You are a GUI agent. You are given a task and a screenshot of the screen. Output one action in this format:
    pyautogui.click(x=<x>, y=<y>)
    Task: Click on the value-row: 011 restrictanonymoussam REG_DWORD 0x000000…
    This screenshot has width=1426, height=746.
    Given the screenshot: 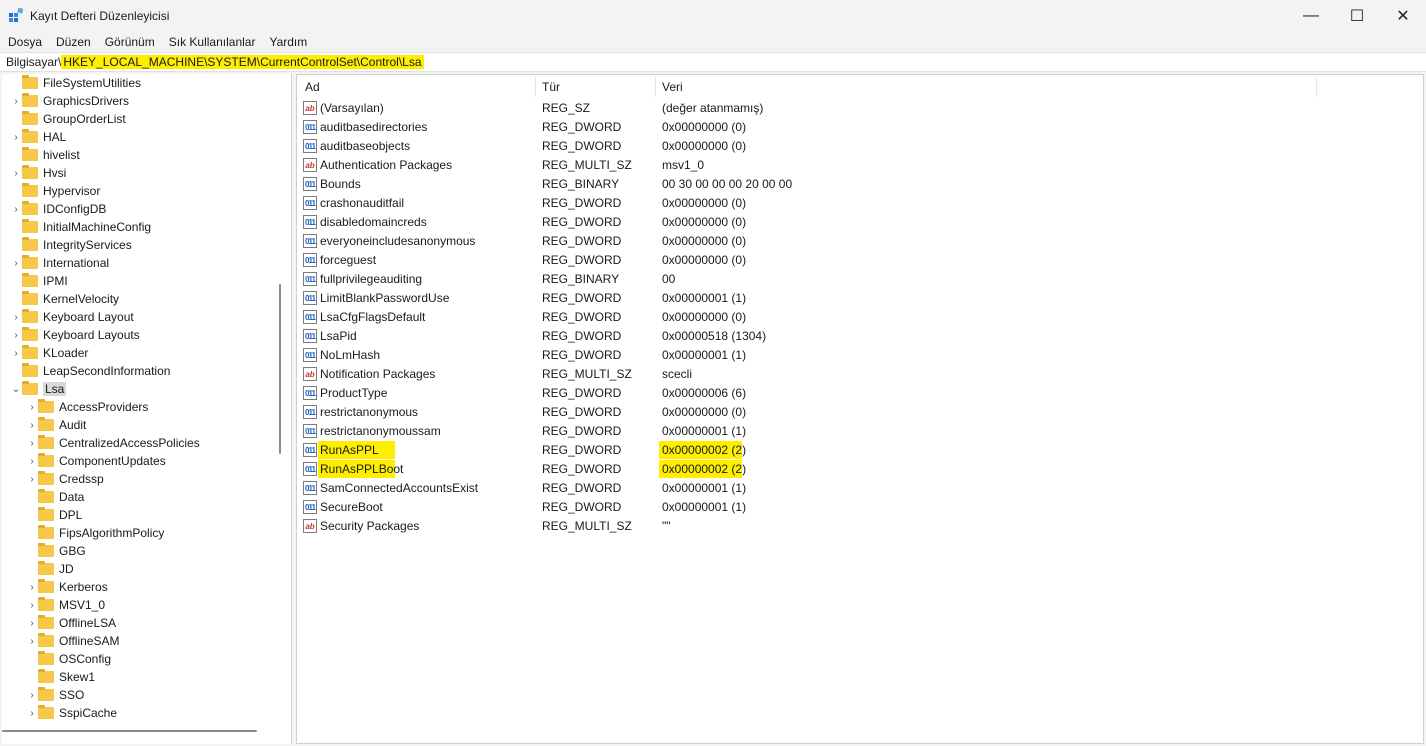 What is the action you would take?
    pyautogui.click(x=857, y=431)
    